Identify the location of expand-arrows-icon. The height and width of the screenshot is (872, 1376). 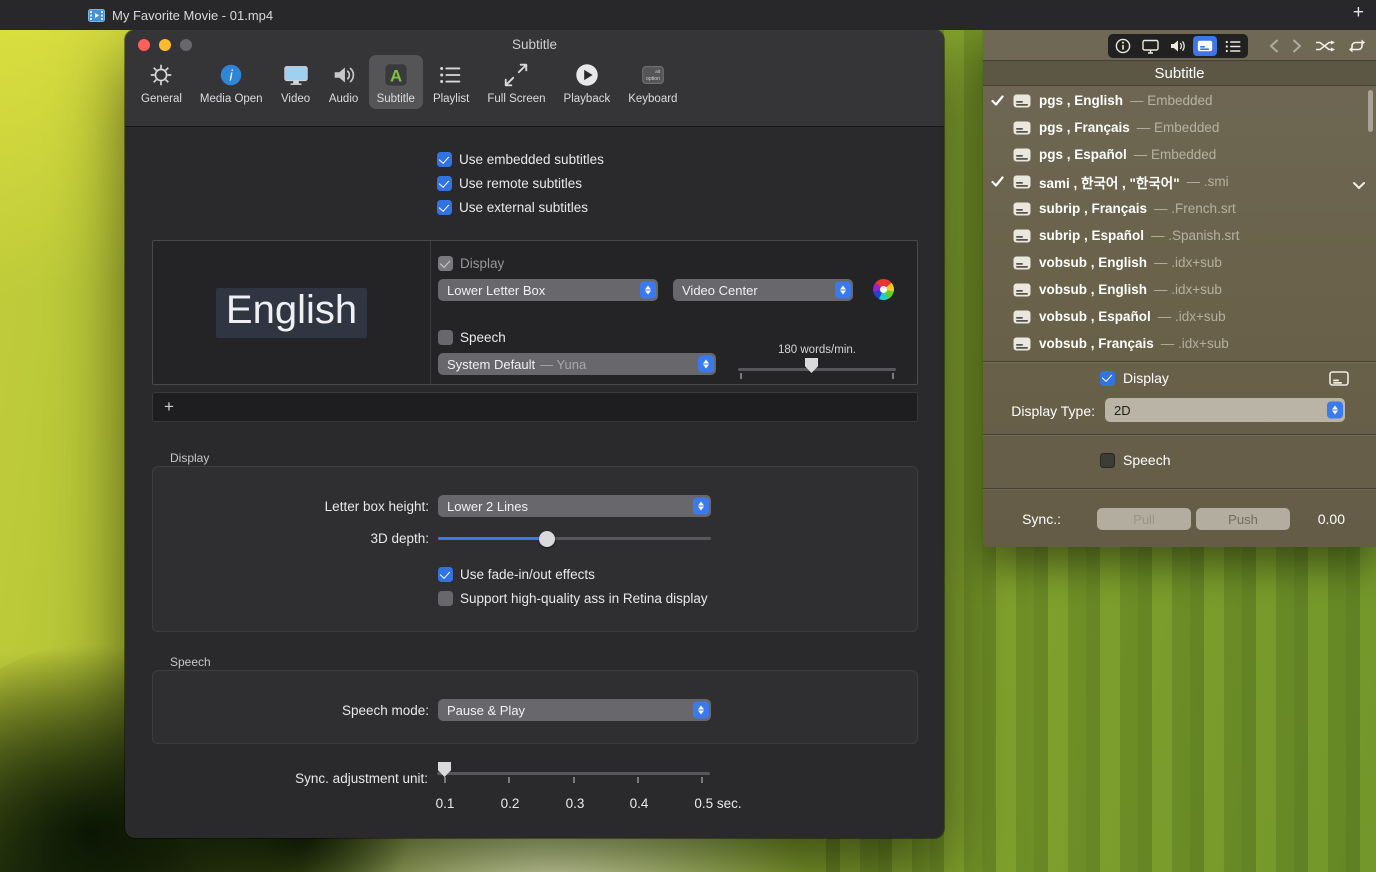
(516, 75).